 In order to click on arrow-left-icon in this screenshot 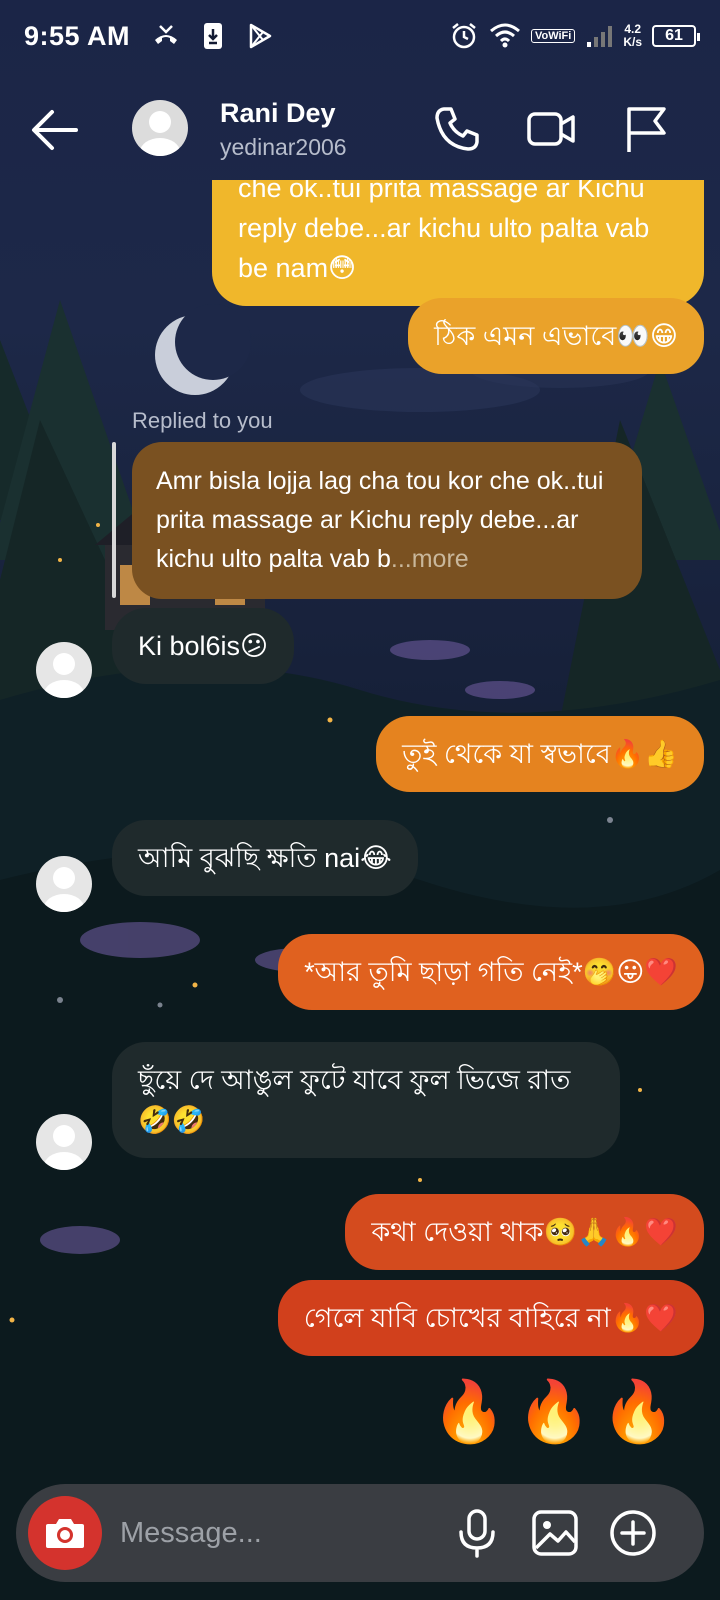, I will do `click(55, 130)`.